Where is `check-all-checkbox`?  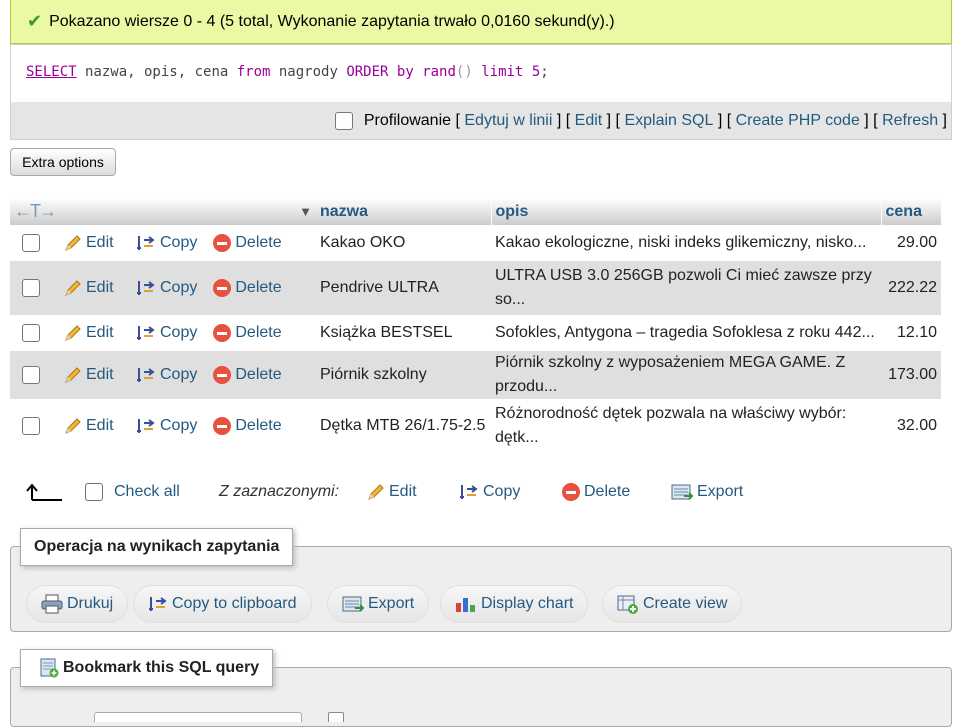 check-all-checkbox is located at coordinates (94, 492).